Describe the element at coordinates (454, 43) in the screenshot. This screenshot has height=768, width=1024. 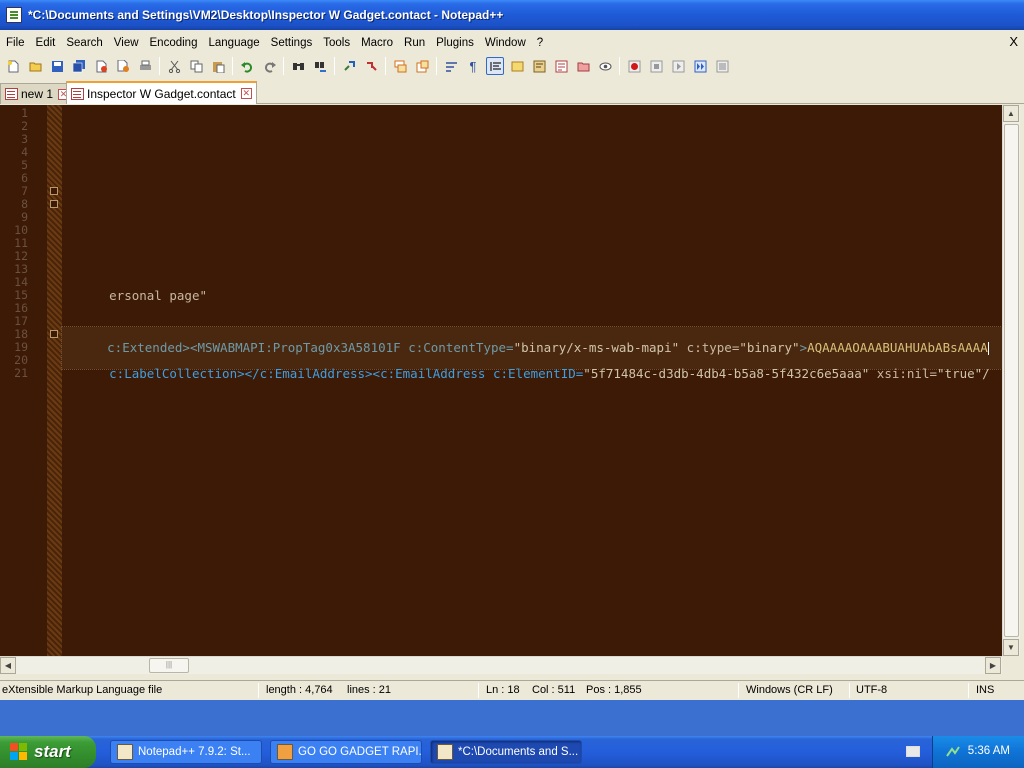
I see `menu-plugins: Plugins` at that location.